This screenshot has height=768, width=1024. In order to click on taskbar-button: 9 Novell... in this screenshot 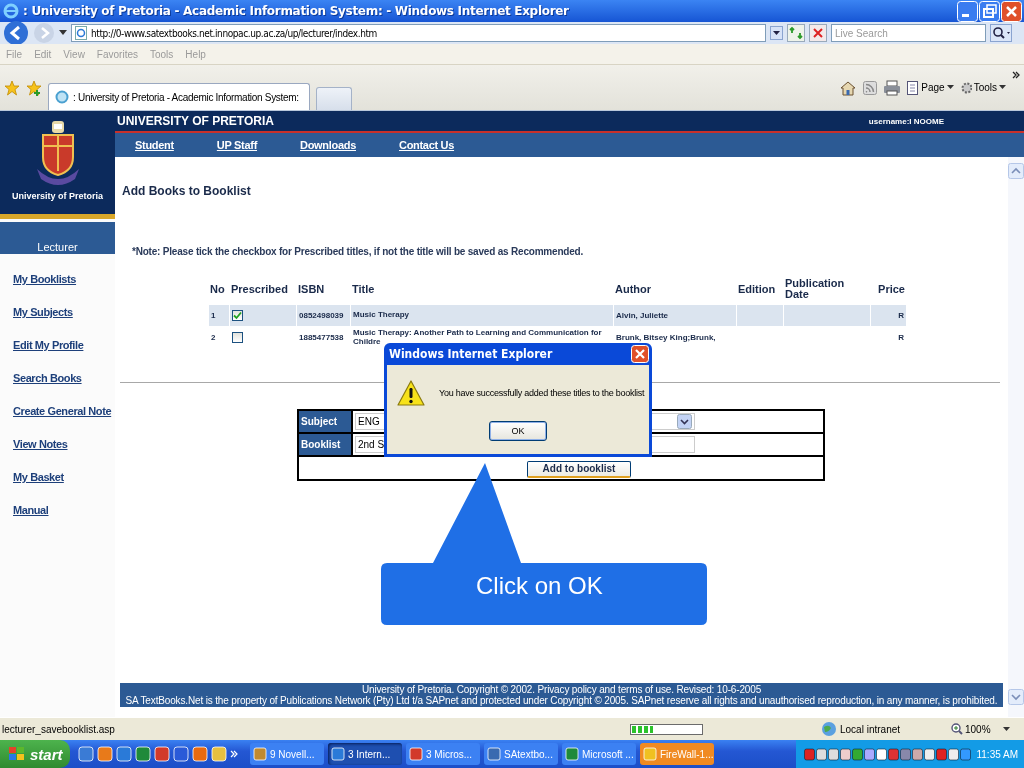, I will do `click(287, 754)`.